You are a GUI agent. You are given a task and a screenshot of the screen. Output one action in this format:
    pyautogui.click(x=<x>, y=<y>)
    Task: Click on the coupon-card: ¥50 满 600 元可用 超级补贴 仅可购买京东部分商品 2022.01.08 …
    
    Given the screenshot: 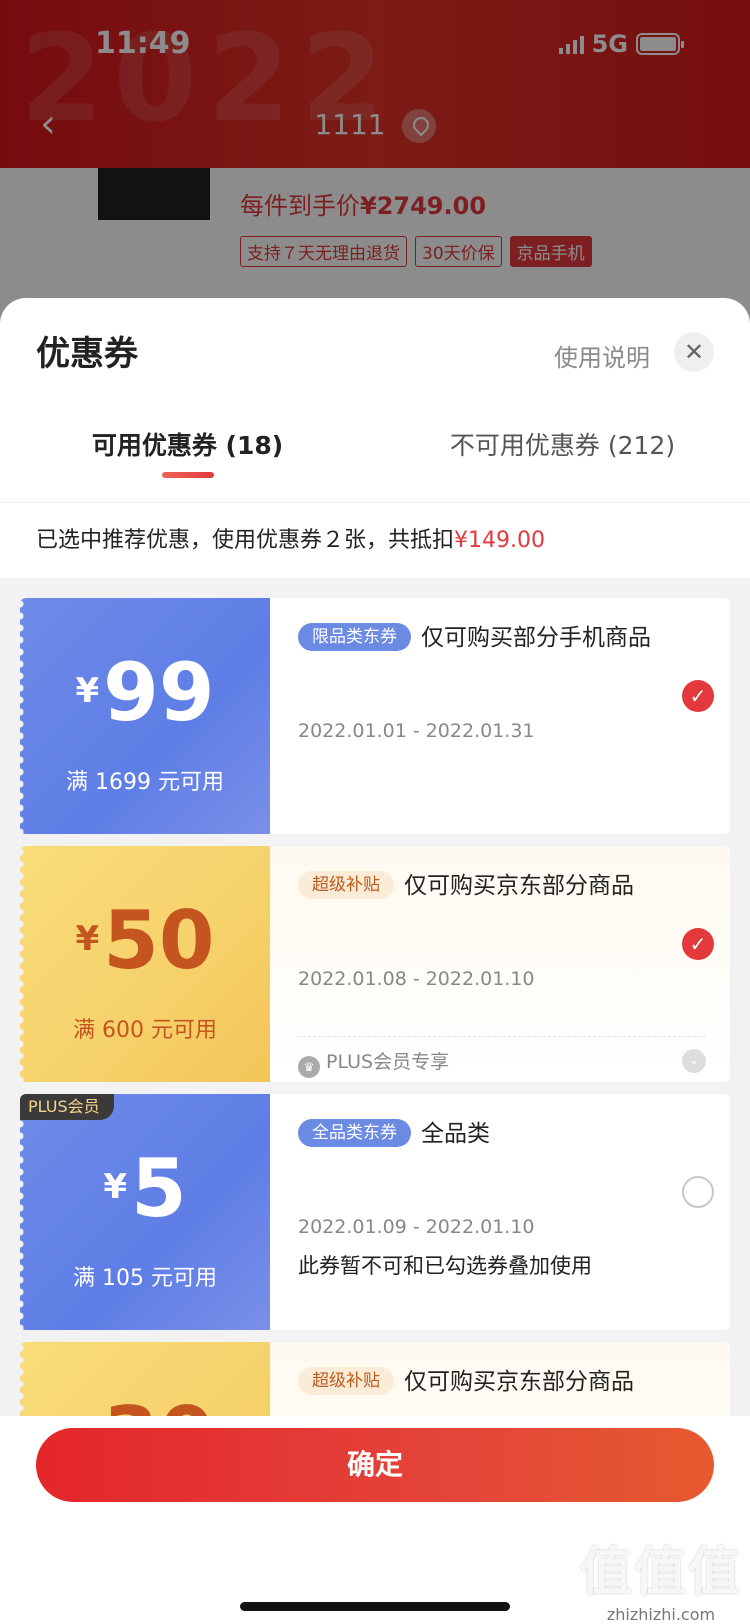 What is the action you would take?
    pyautogui.click(x=375, y=964)
    